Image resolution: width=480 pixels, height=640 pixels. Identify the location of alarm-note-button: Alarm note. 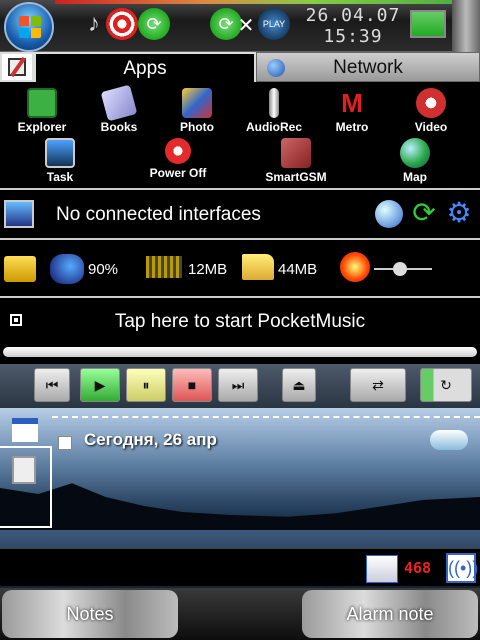
(390, 614).